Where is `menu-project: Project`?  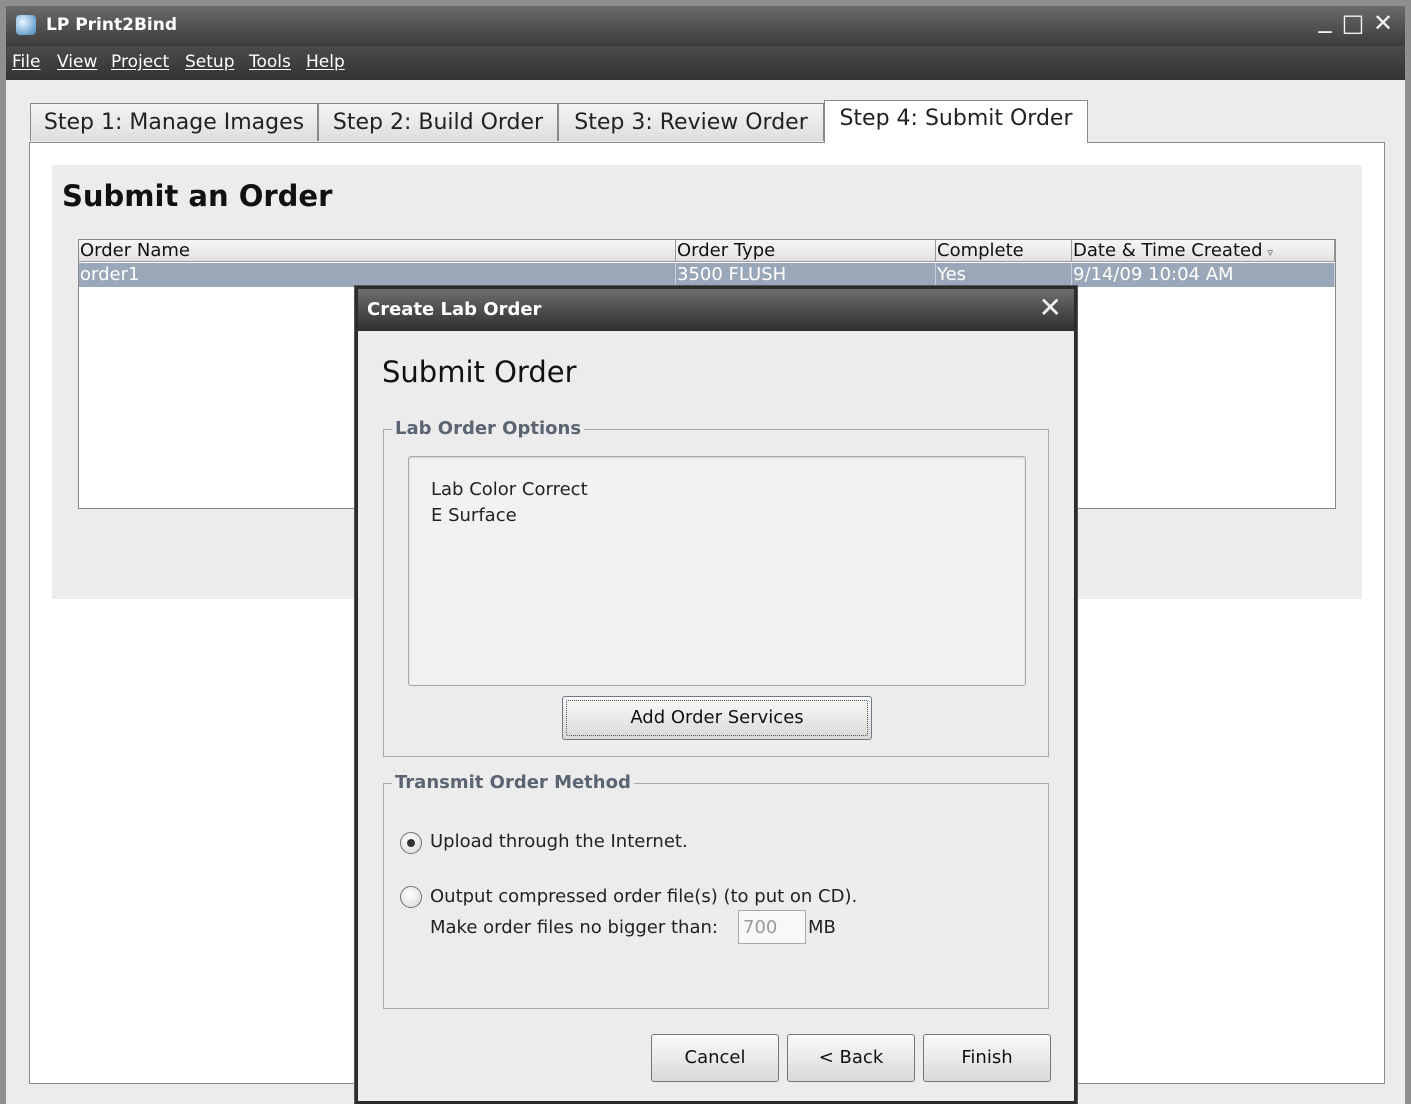
menu-project: Project is located at coordinates (140, 62).